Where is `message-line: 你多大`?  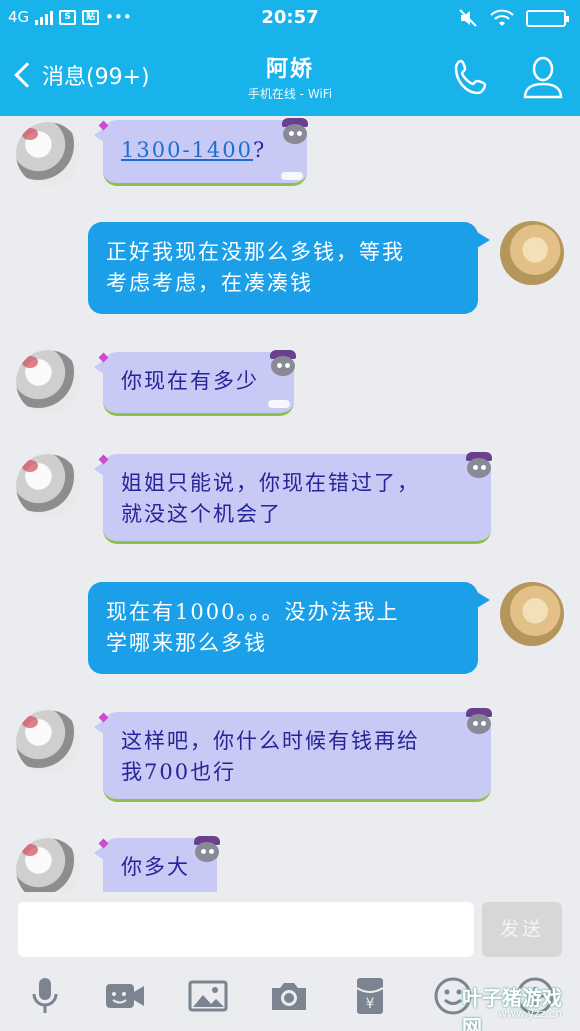 message-line: 你多大 is located at coordinates (155, 867).